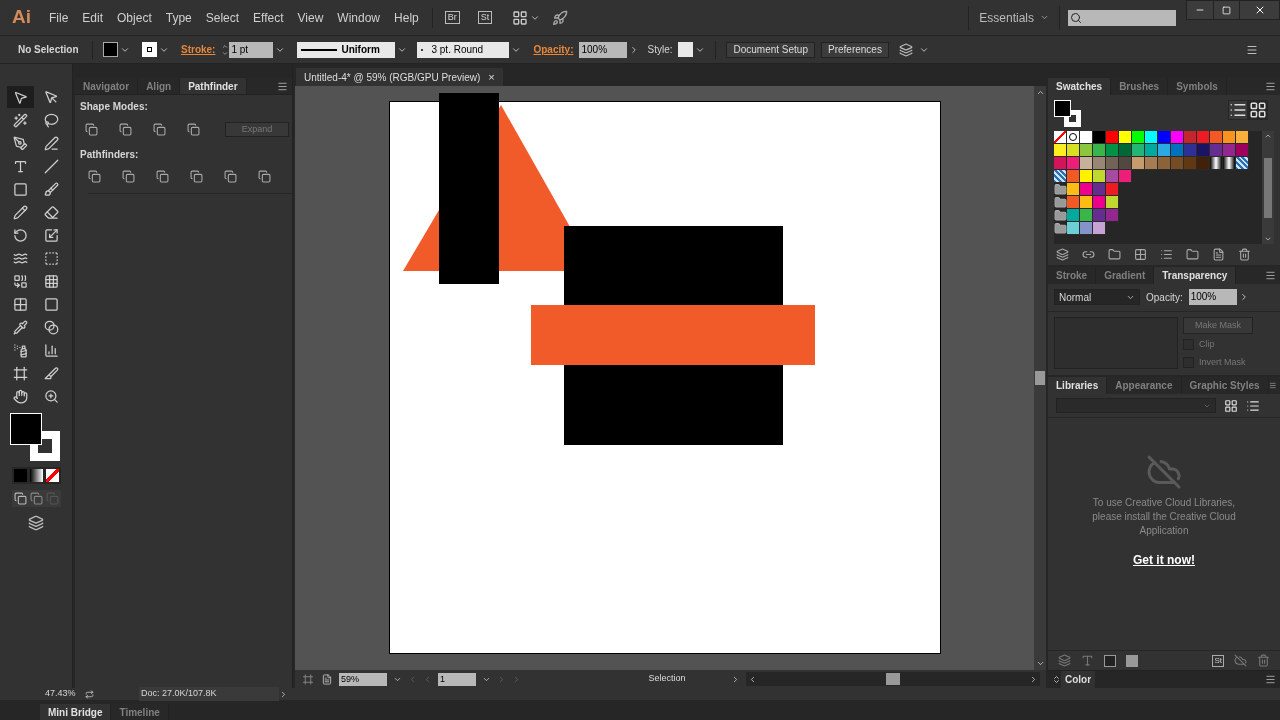  Describe the element at coordinates (1207, 344) in the screenshot. I see `checkbox-label: Clip` at that location.